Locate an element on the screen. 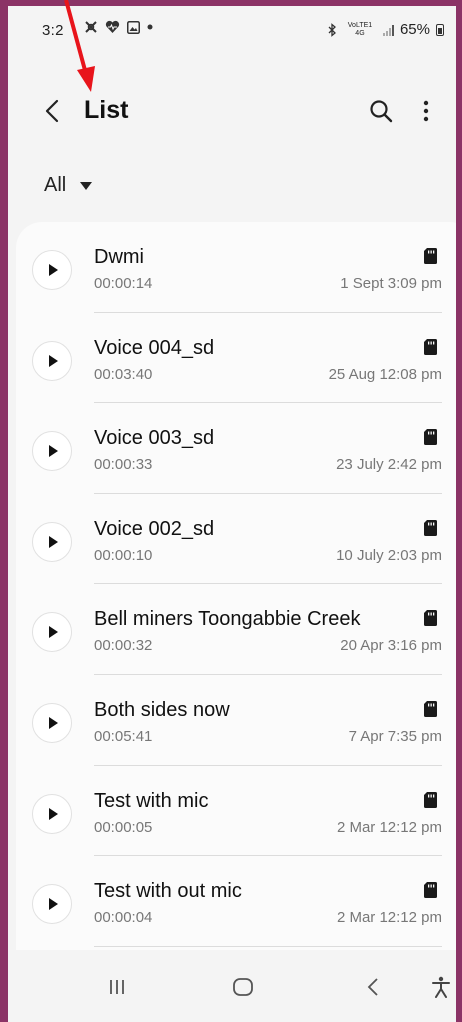 The height and width of the screenshot is (1022, 462). signal-strength-icon is located at coordinates (388, 30).